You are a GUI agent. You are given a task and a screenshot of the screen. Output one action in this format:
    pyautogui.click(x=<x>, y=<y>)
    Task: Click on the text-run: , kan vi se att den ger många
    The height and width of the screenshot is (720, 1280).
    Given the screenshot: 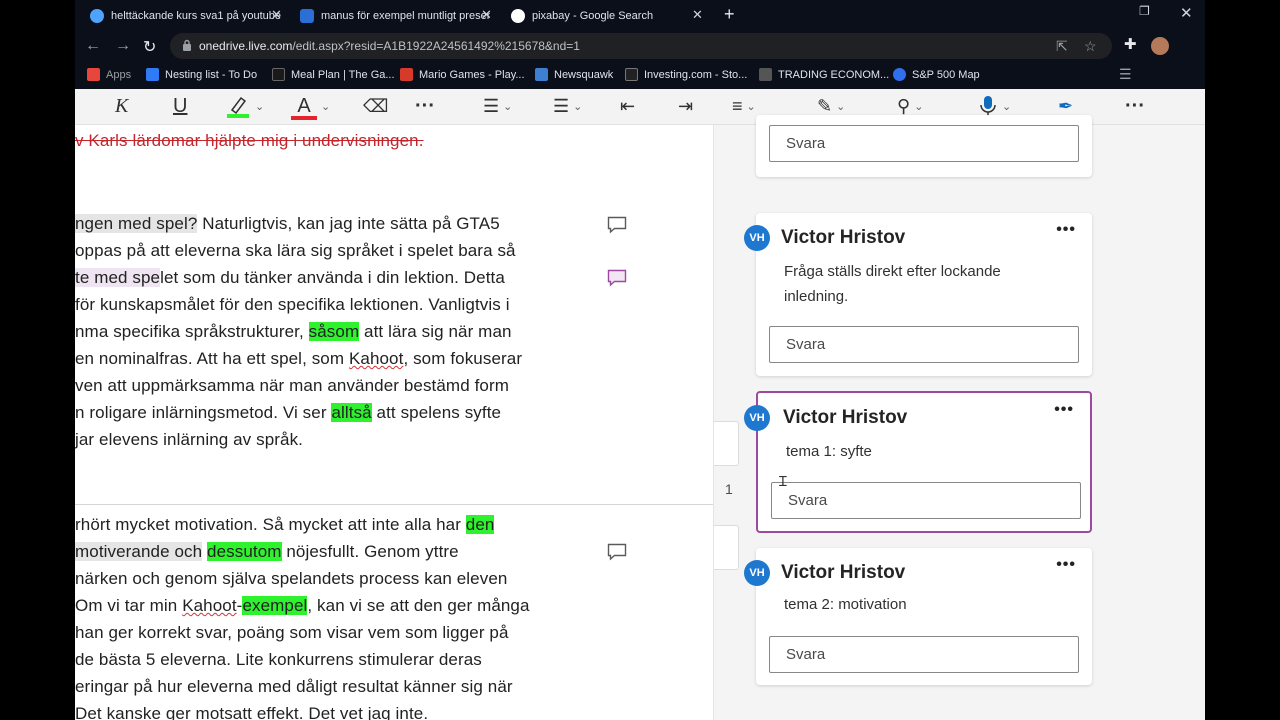 What is the action you would take?
    pyautogui.click(x=418, y=605)
    